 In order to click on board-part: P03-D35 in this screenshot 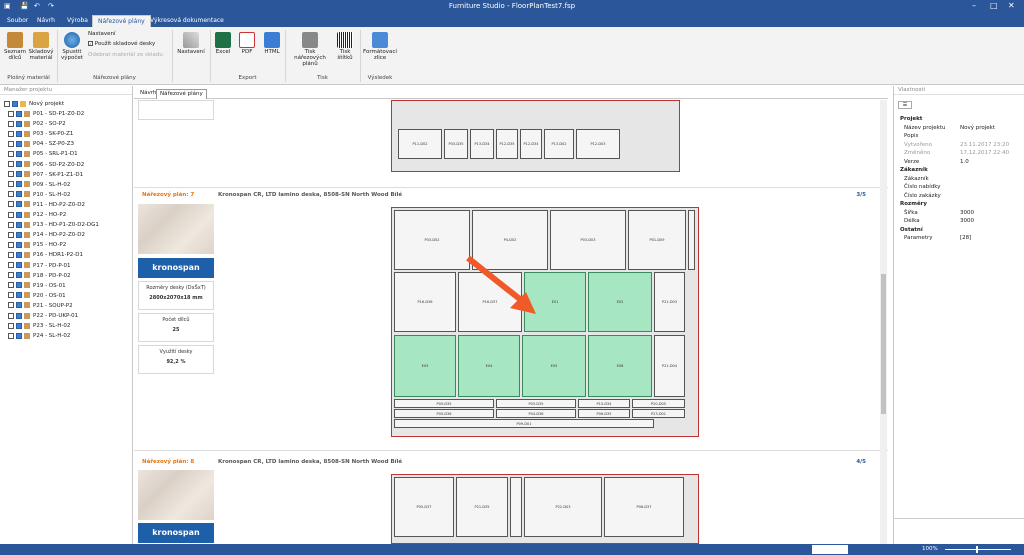, I will do `click(456, 144)`.